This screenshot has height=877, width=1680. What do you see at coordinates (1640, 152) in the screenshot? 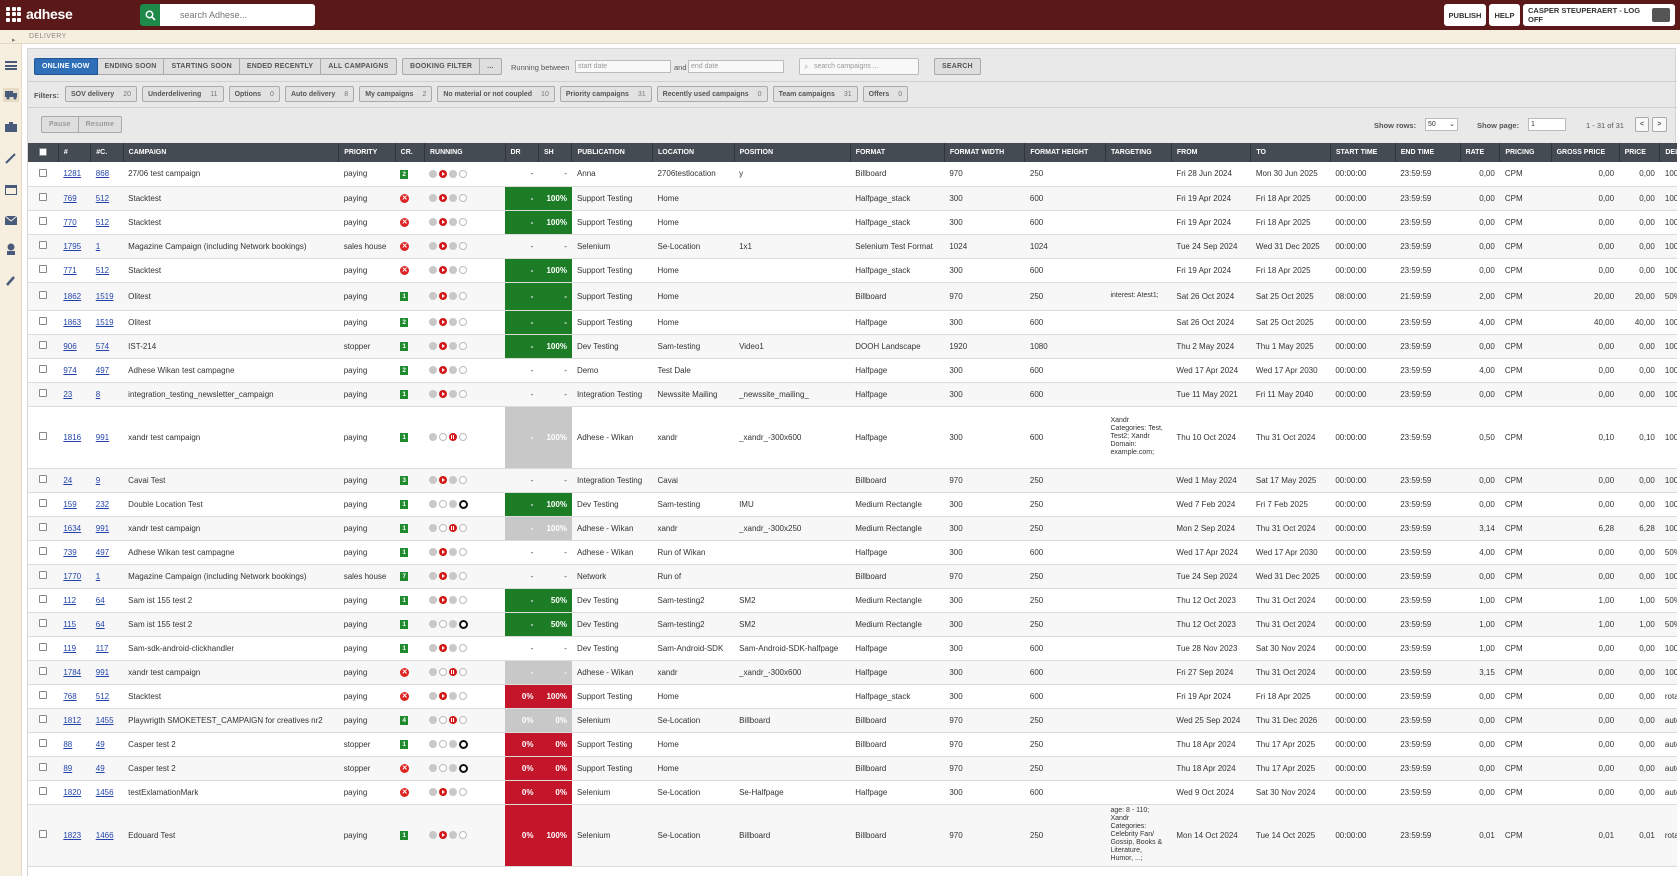
I see `column-header: PRICE` at bounding box center [1640, 152].